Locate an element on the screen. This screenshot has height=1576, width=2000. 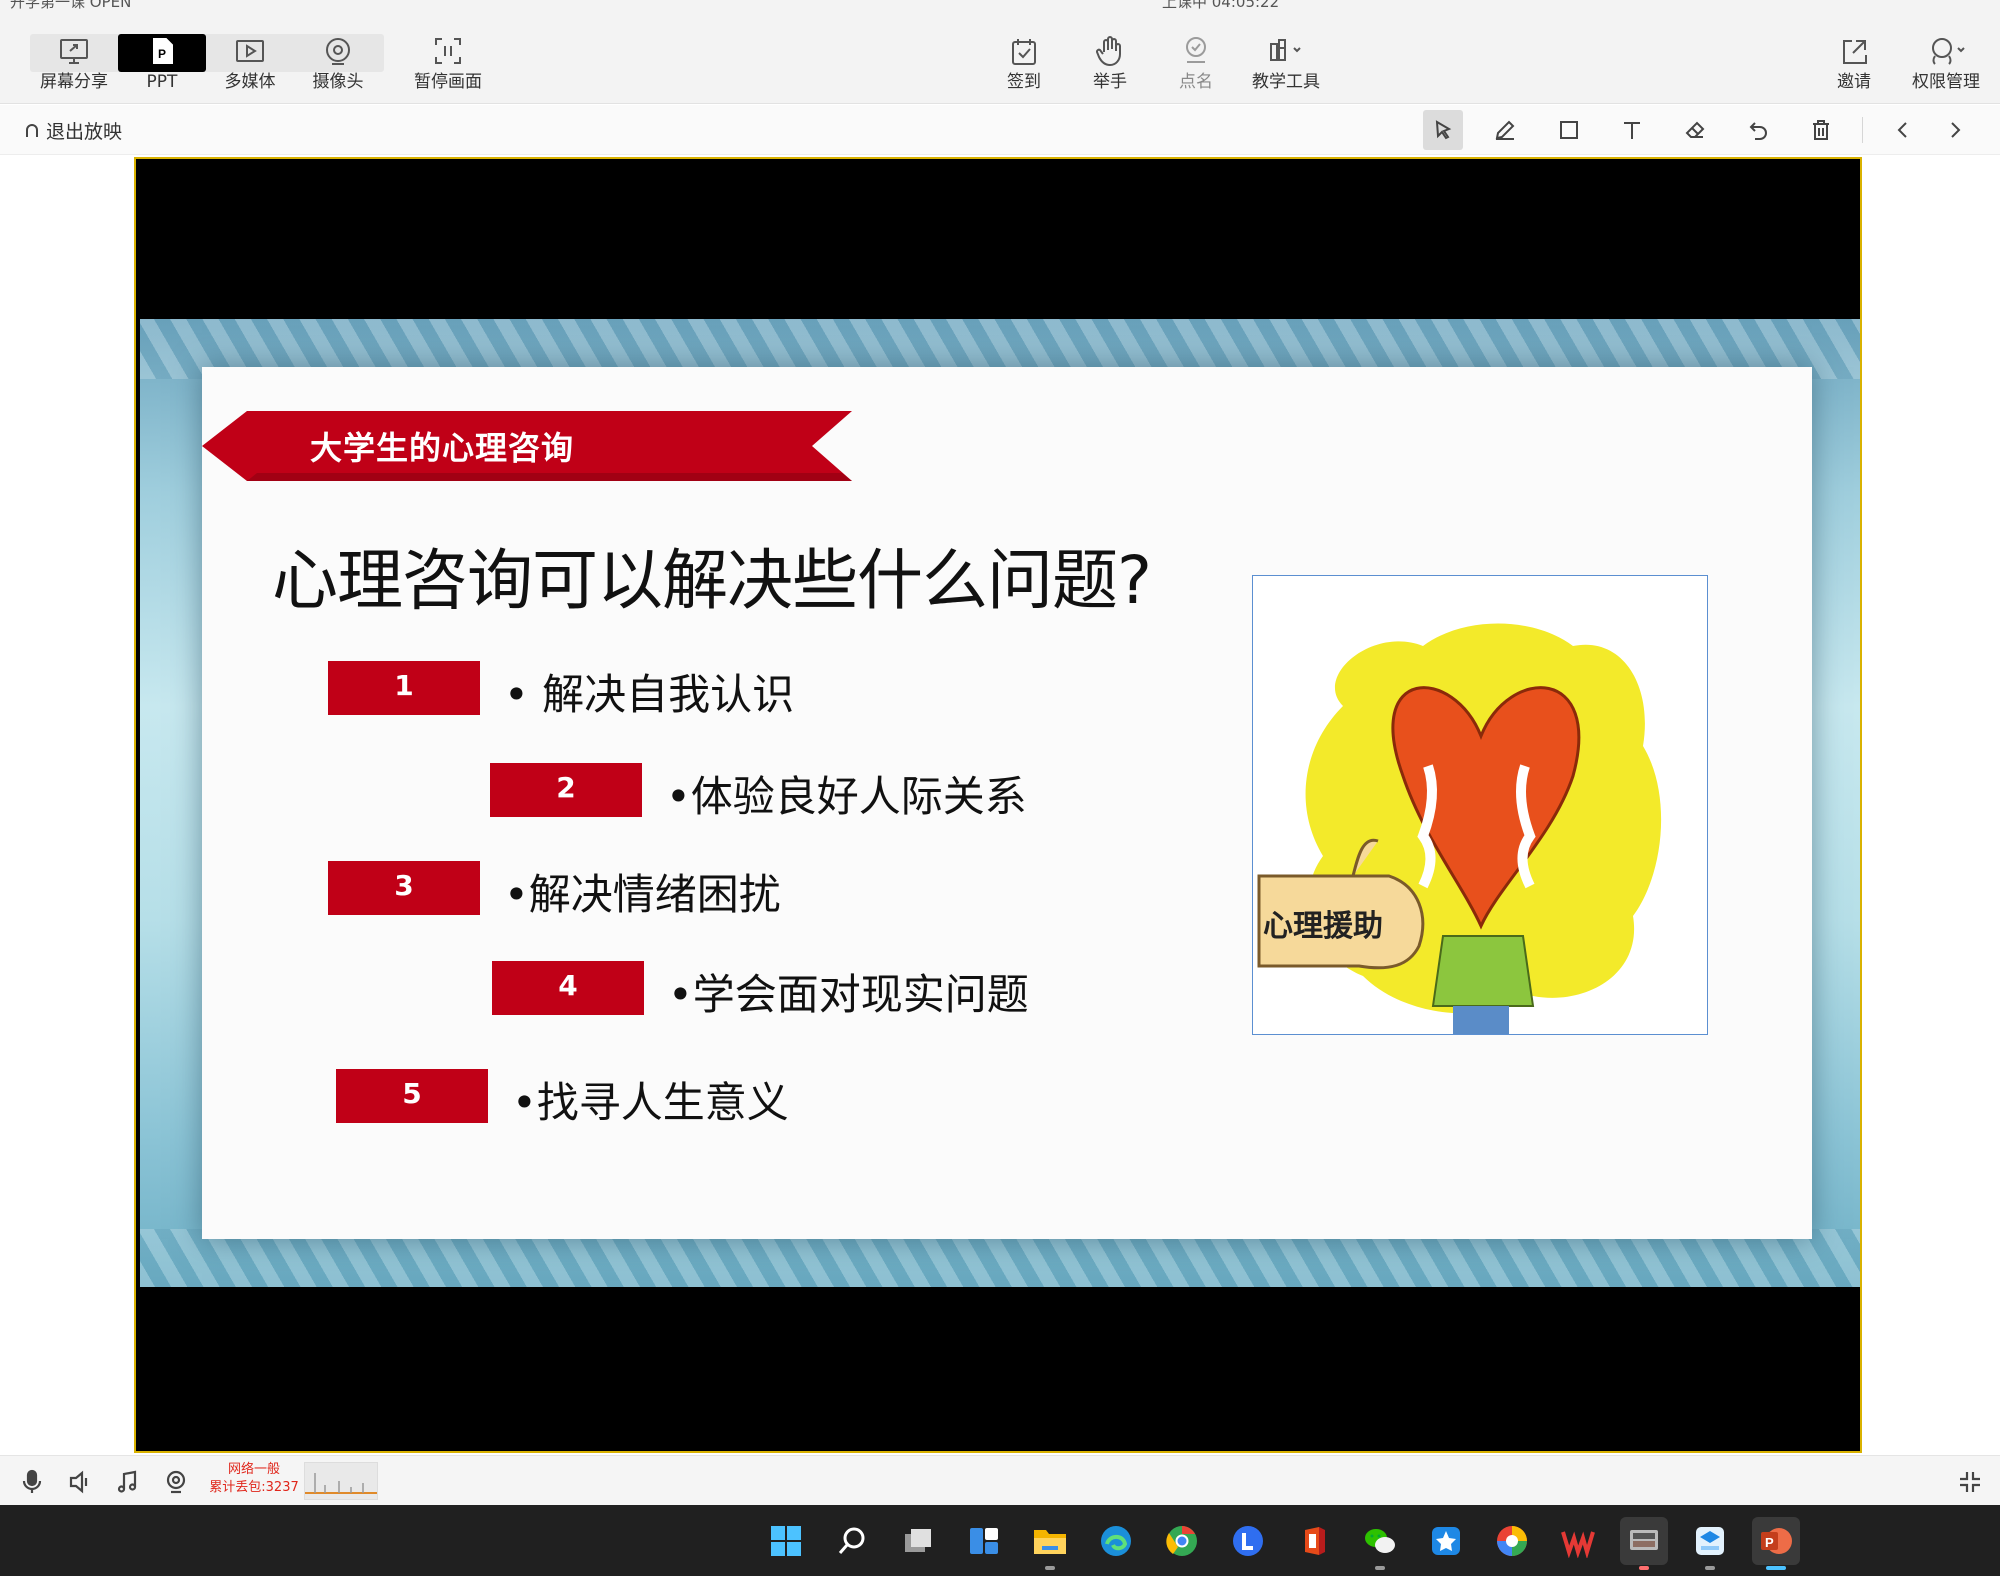
eraser-tool-button is located at coordinates (1695, 130).